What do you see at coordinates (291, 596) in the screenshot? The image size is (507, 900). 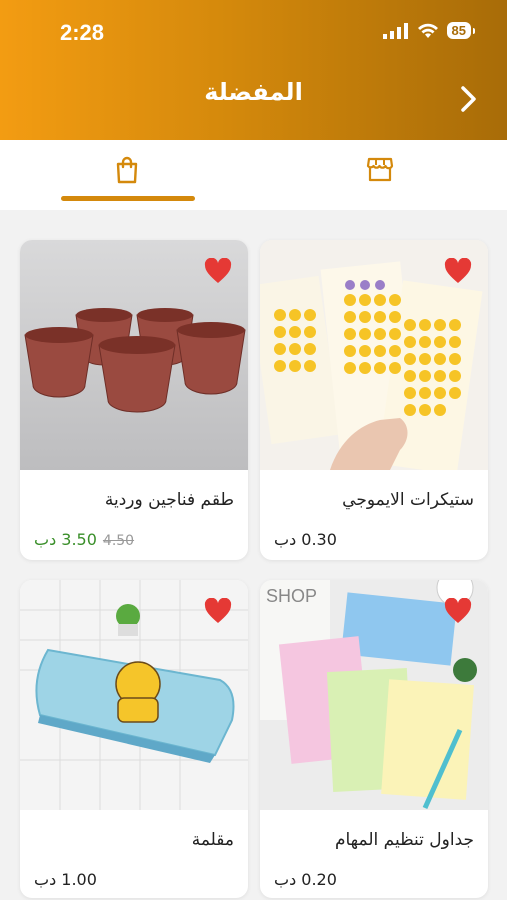 I see `svg-text: SHOP` at bounding box center [291, 596].